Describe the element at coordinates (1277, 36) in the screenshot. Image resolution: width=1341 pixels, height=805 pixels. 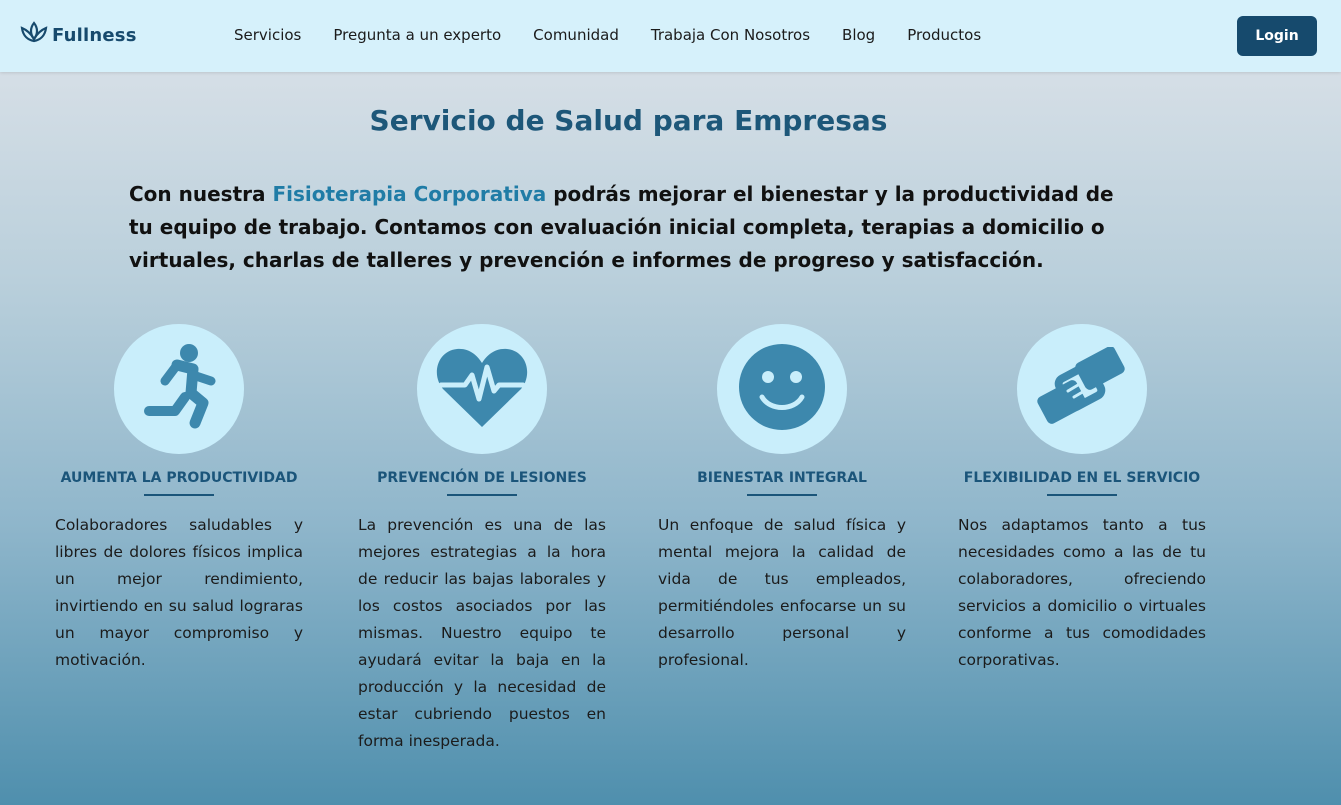
I see `login-button: Login` at that location.